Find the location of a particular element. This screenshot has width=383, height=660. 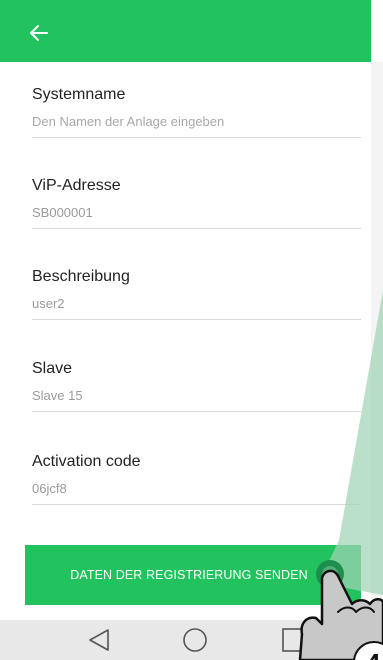

square-recents-icon is located at coordinates (294, 640).